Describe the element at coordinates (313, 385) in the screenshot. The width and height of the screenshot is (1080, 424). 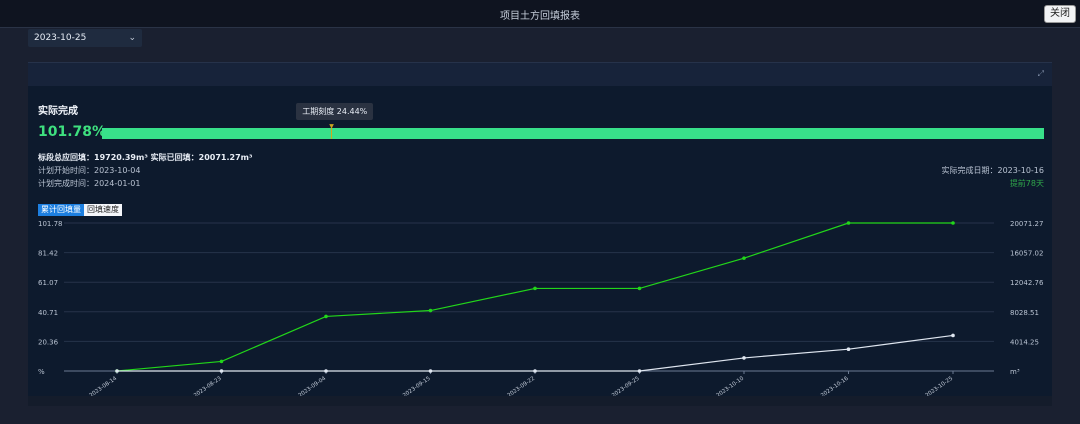
I see `x-tick-label: 2023-09-04` at that location.